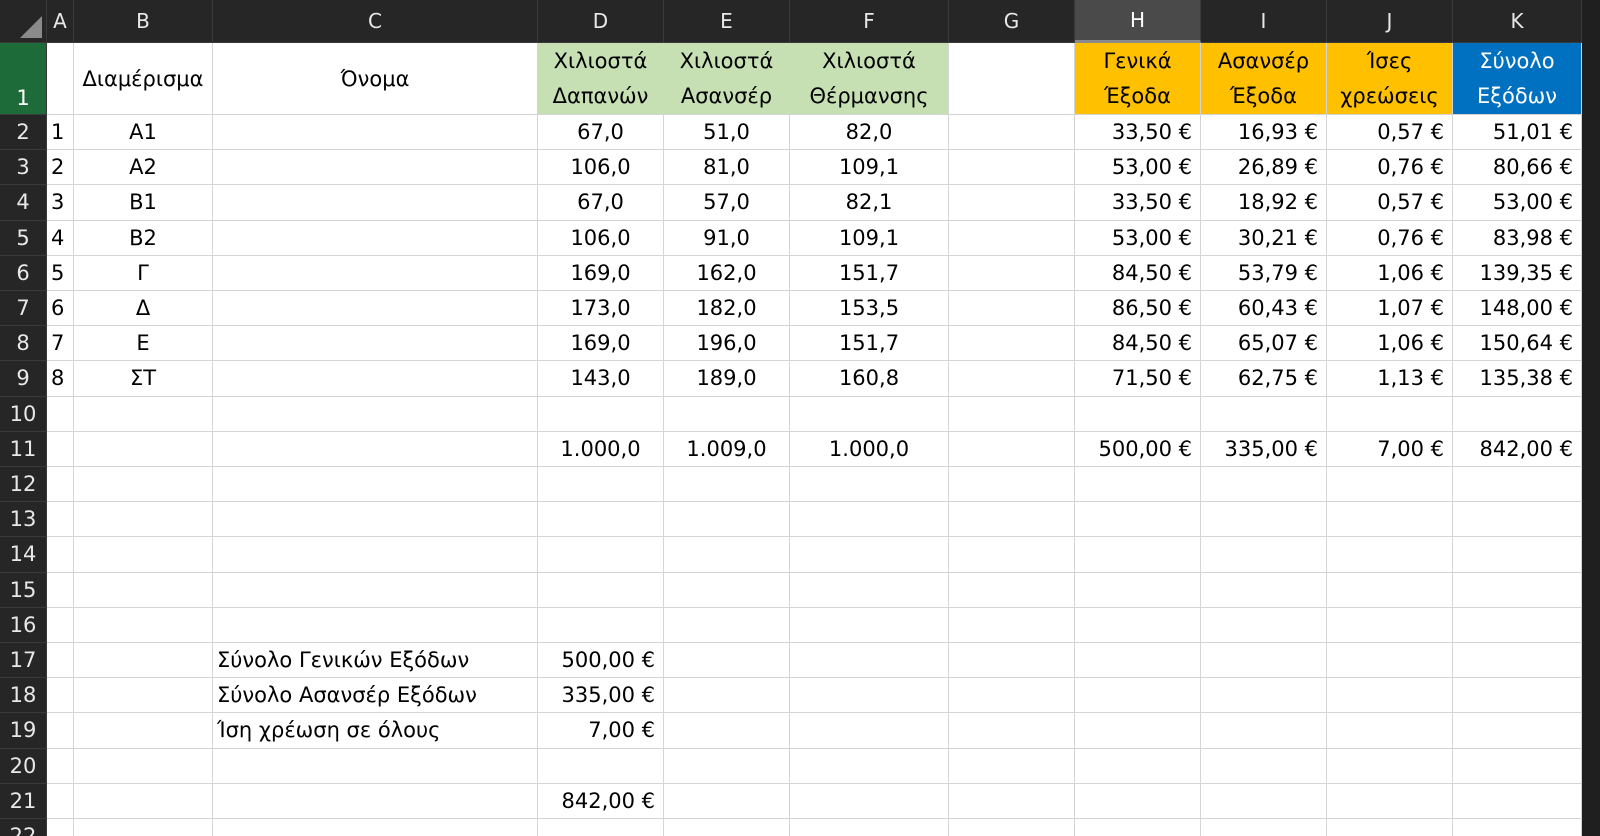  What do you see at coordinates (60, 696) in the screenshot?
I see `cell-a18` at bounding box center [60, 696].